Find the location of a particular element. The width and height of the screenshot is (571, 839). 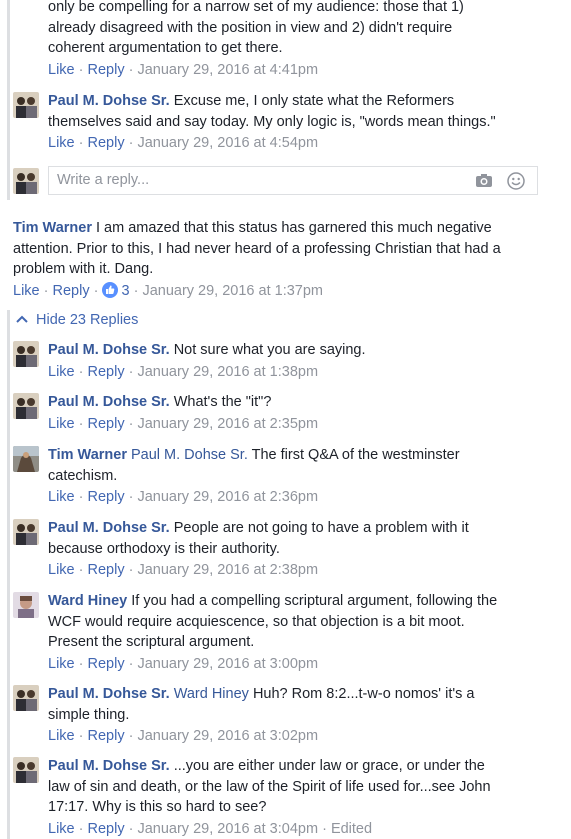

mention-link: Paul M. Dohse Sr. is located at coordinates (189, 455).